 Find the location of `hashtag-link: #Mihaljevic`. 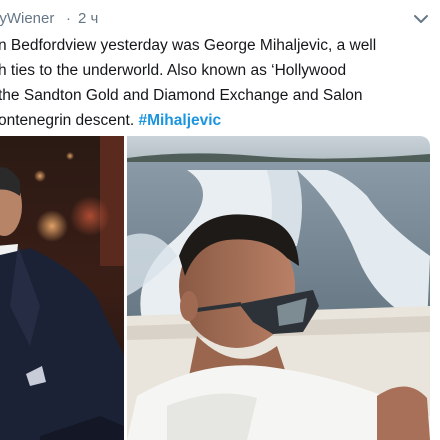

hashtag-link: #Mihaljevic is located at coordinates (179, 120).